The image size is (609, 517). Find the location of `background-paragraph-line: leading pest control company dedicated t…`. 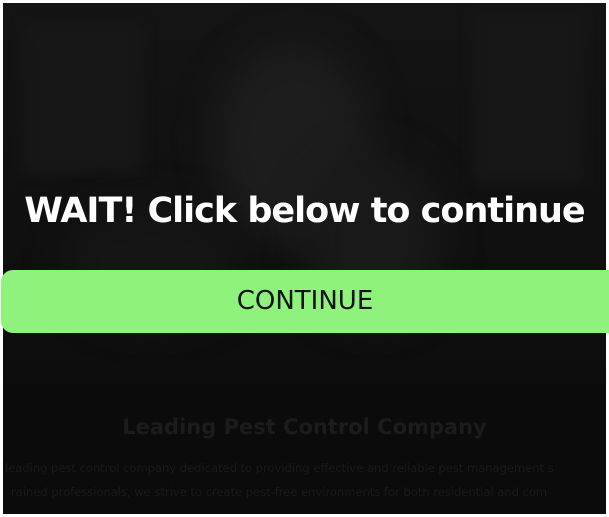

background-paragraph-line: leading pest control company dedicated t… is located at coordinates (279, 468).